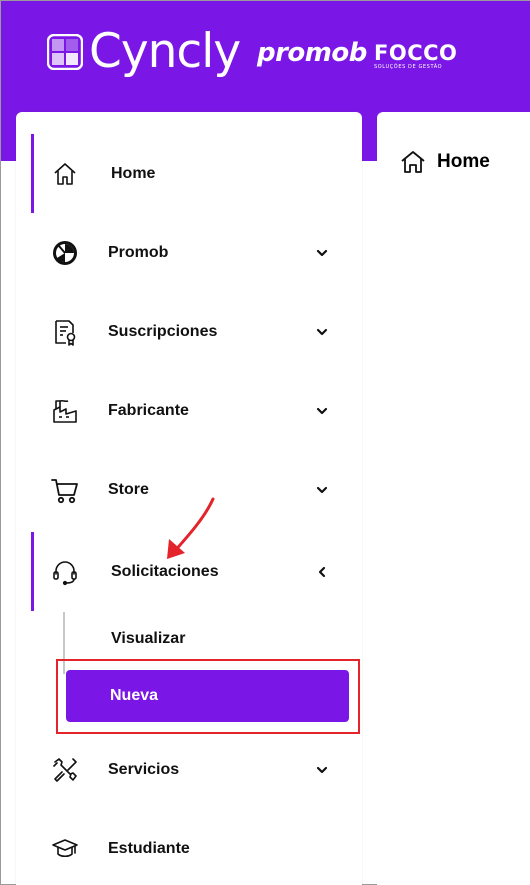 Image resolution: width=530 pixels, height=885 pixels. I want to click on chevron-left-icon, so click(322, 572).